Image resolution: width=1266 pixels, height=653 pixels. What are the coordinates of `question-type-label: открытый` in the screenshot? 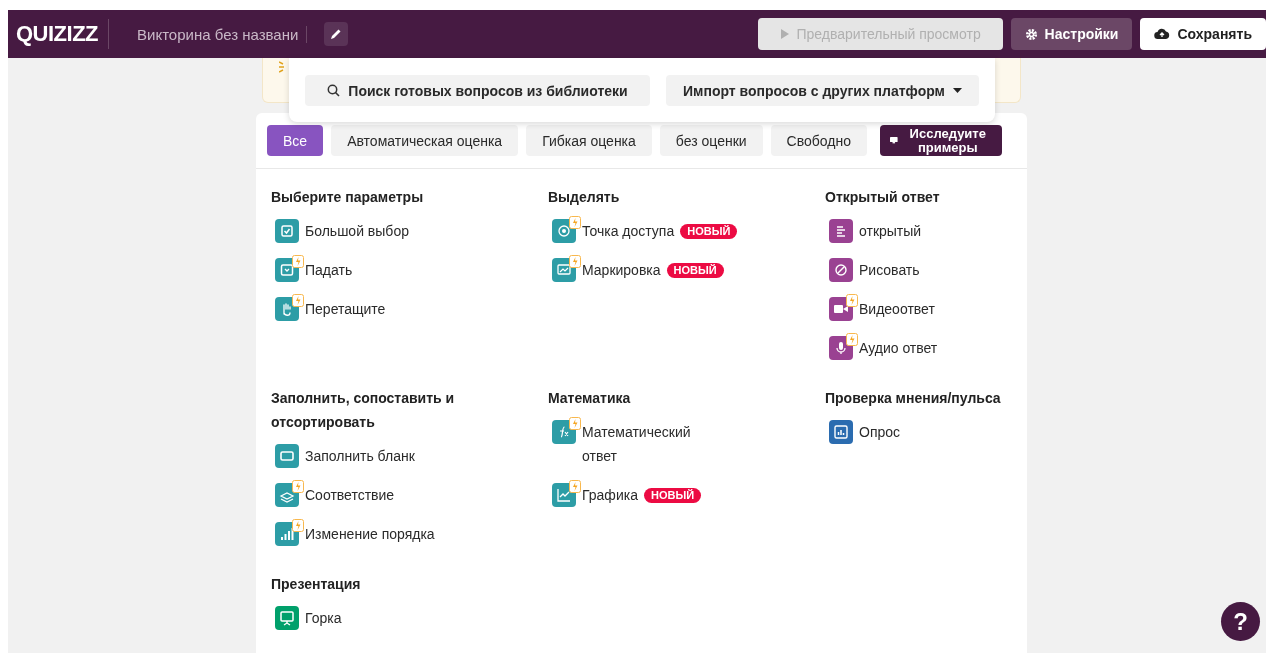 It's located at (890, 231).